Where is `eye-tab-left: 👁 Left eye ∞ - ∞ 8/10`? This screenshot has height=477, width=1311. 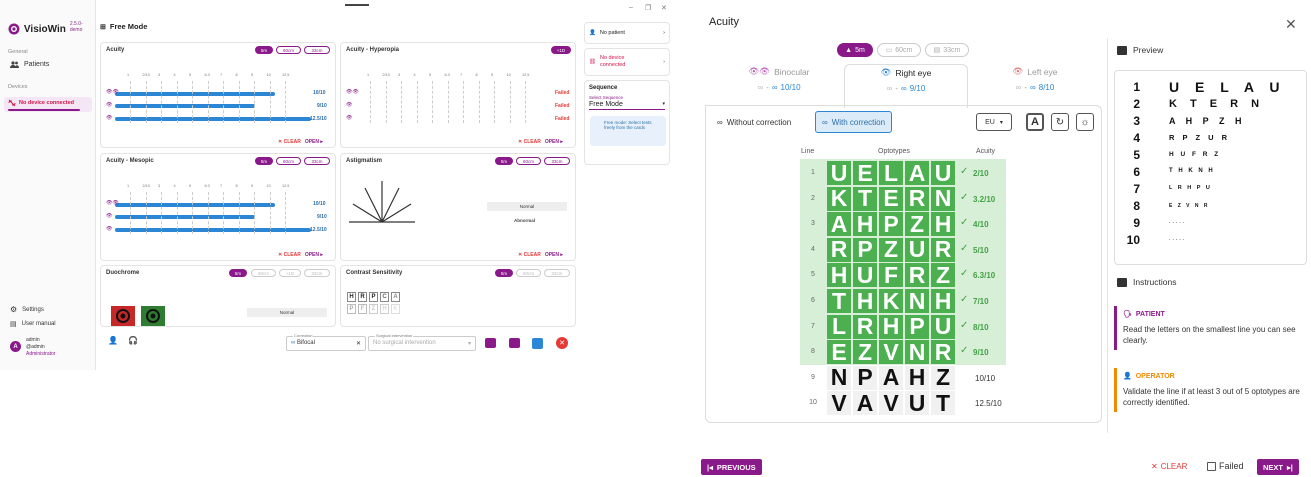 eye-tab-left: 👁 Left eye ∞ - ∞ 8/10 is located at coordinates (1035, 86).